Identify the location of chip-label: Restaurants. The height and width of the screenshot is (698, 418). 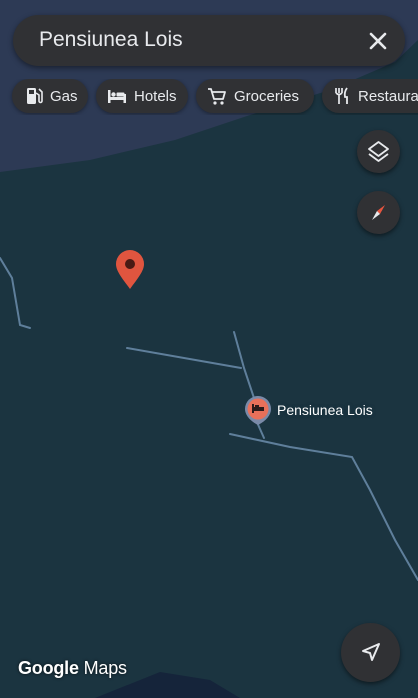
(388, 96).